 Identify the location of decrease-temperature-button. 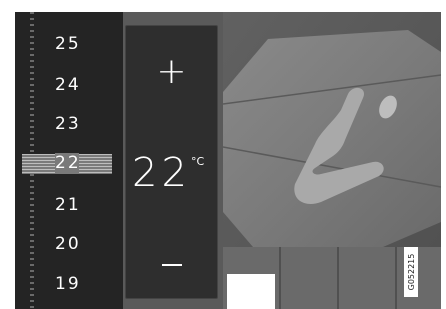
(171, 264).